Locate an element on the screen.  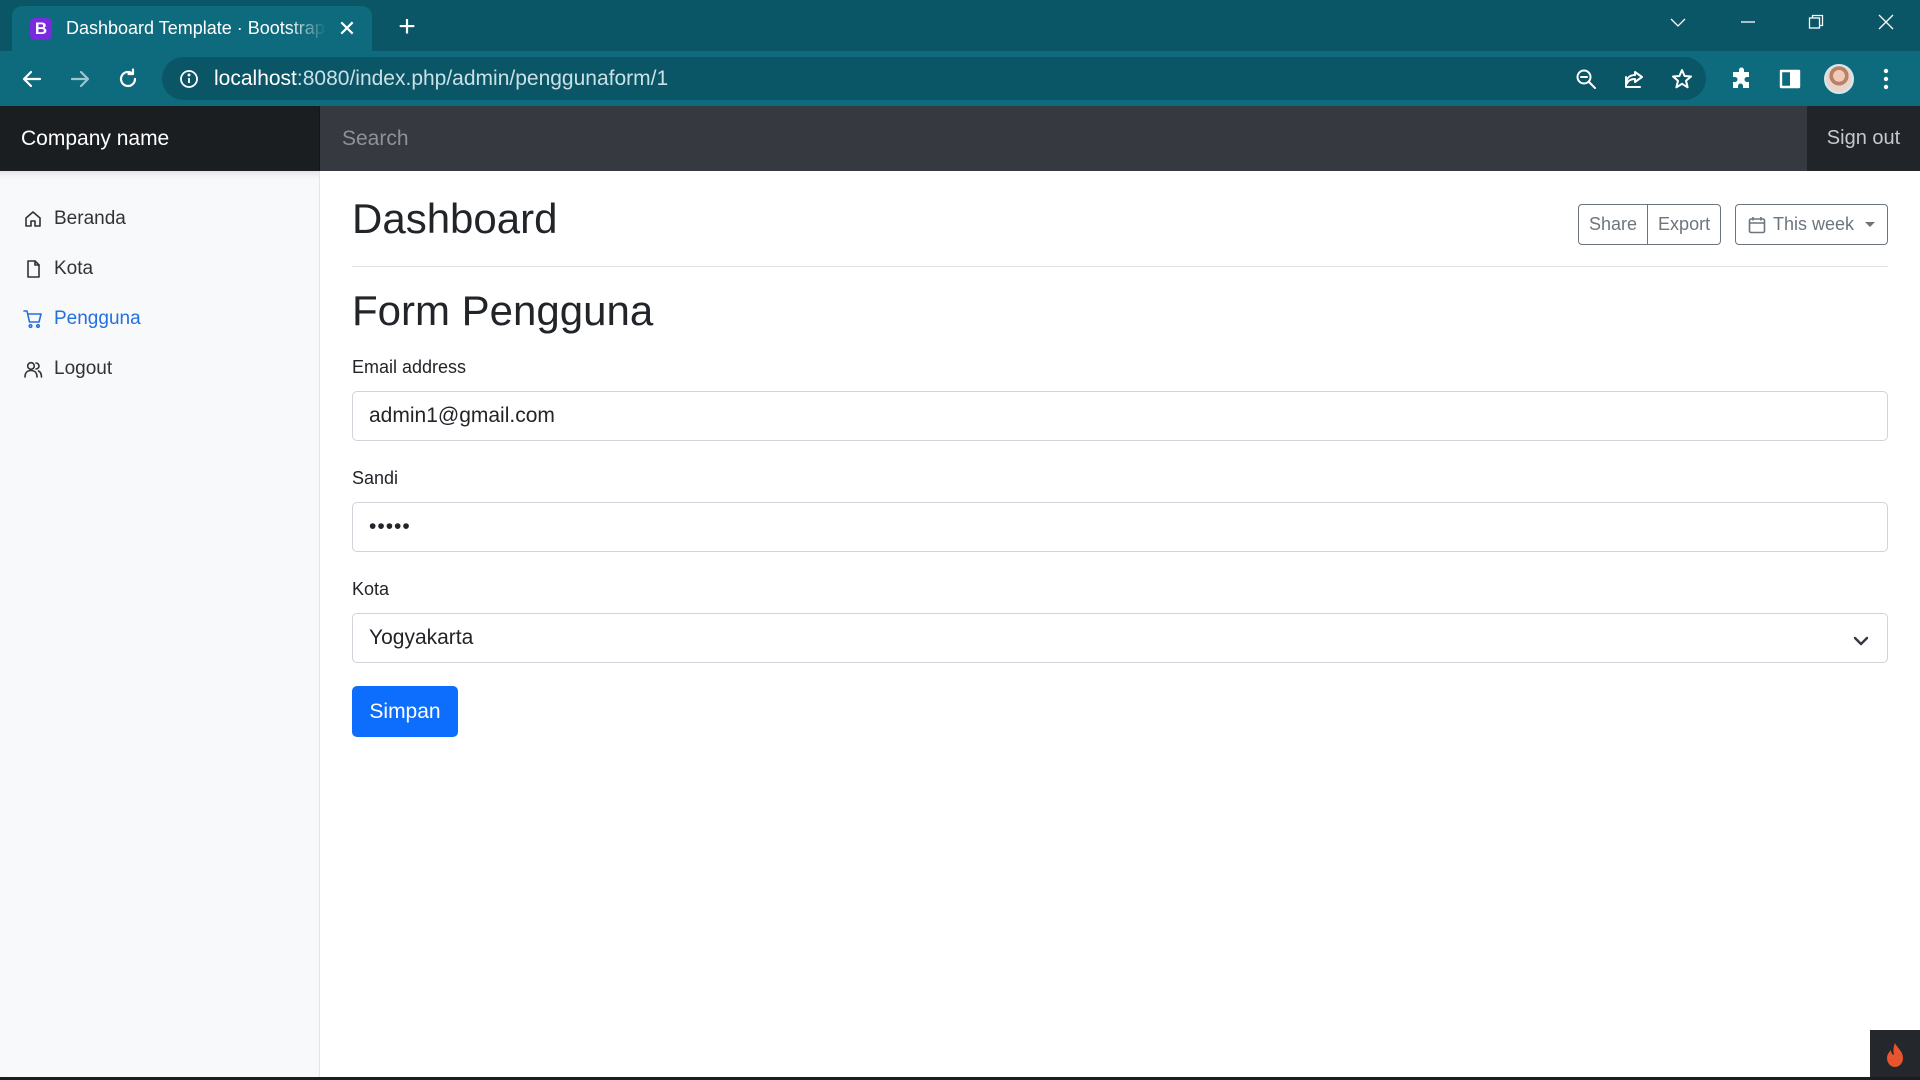
sidebar-item-kota: Kota is located at coordinates (160, 269).